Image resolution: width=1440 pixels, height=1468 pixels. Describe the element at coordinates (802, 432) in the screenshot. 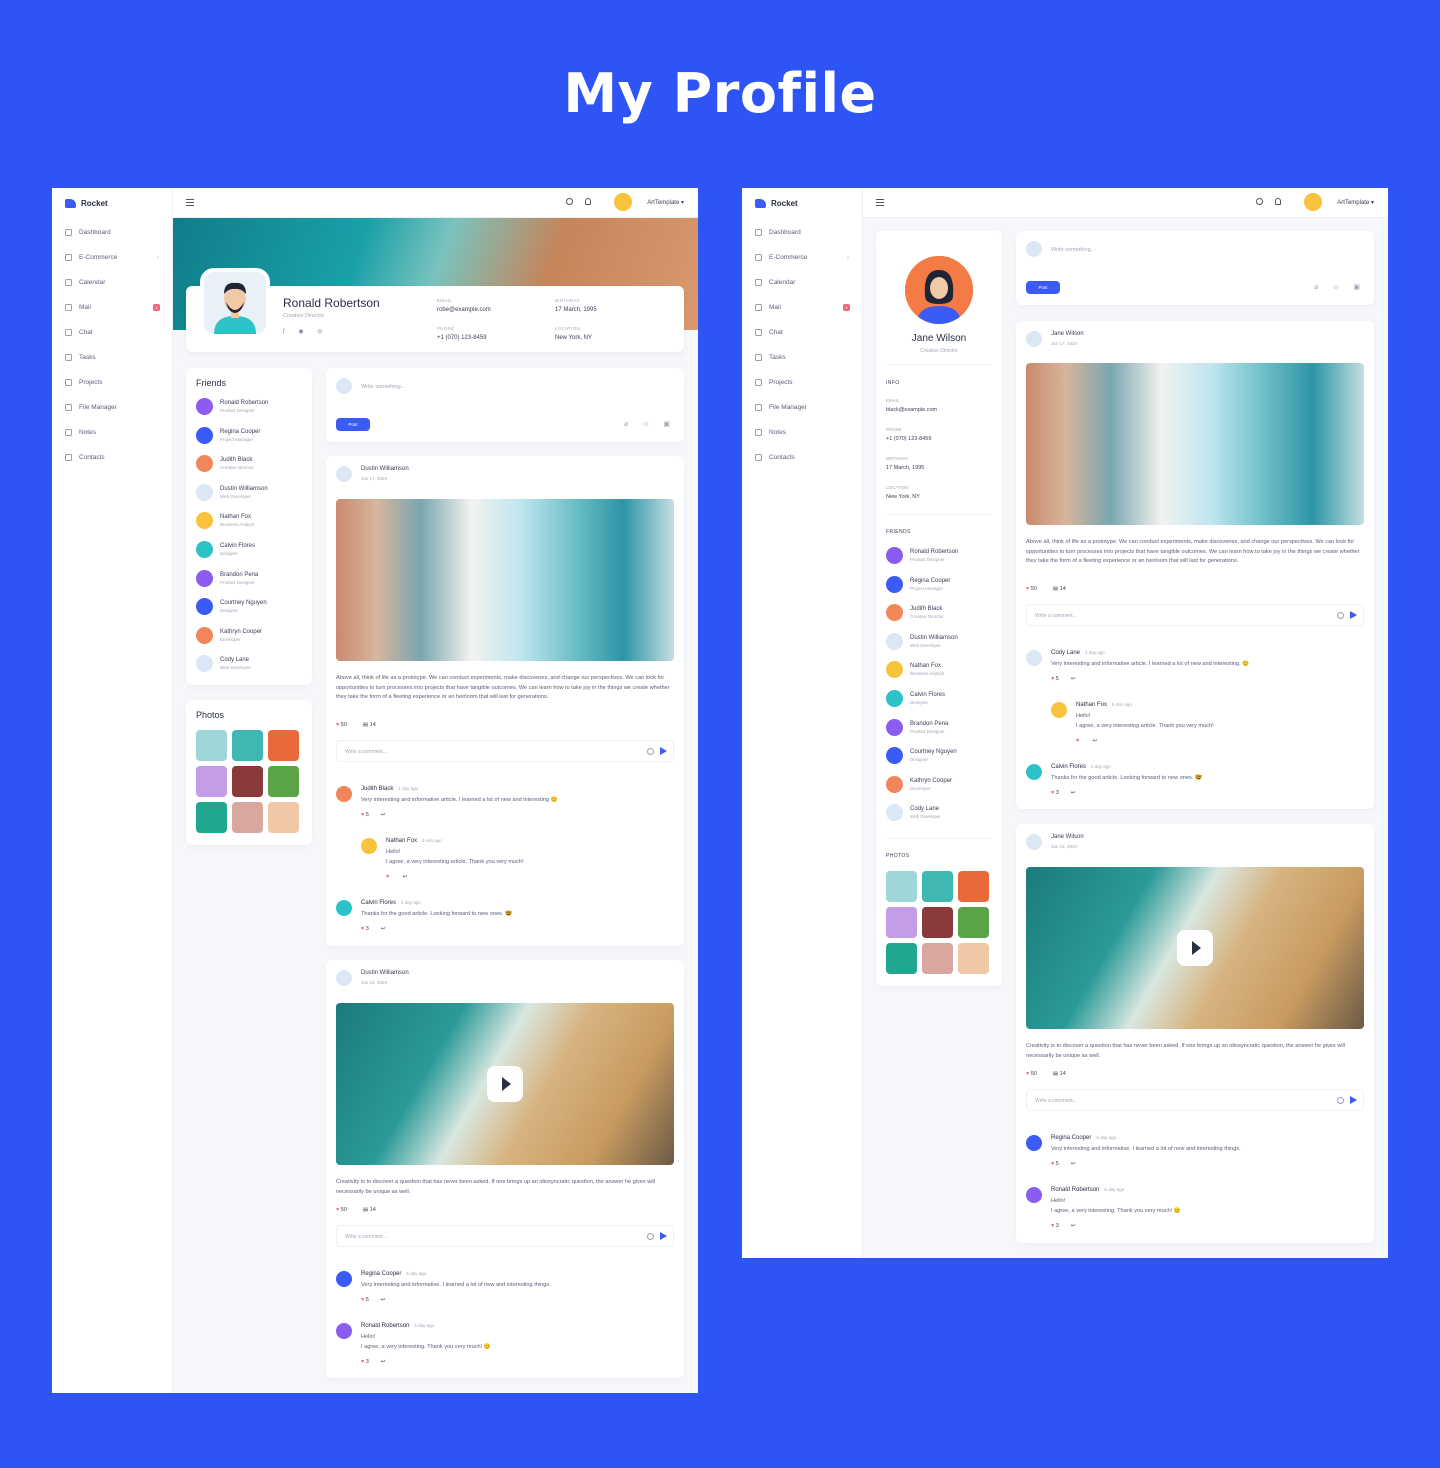

I see `sidebar-item-notes: Notes` at that location.